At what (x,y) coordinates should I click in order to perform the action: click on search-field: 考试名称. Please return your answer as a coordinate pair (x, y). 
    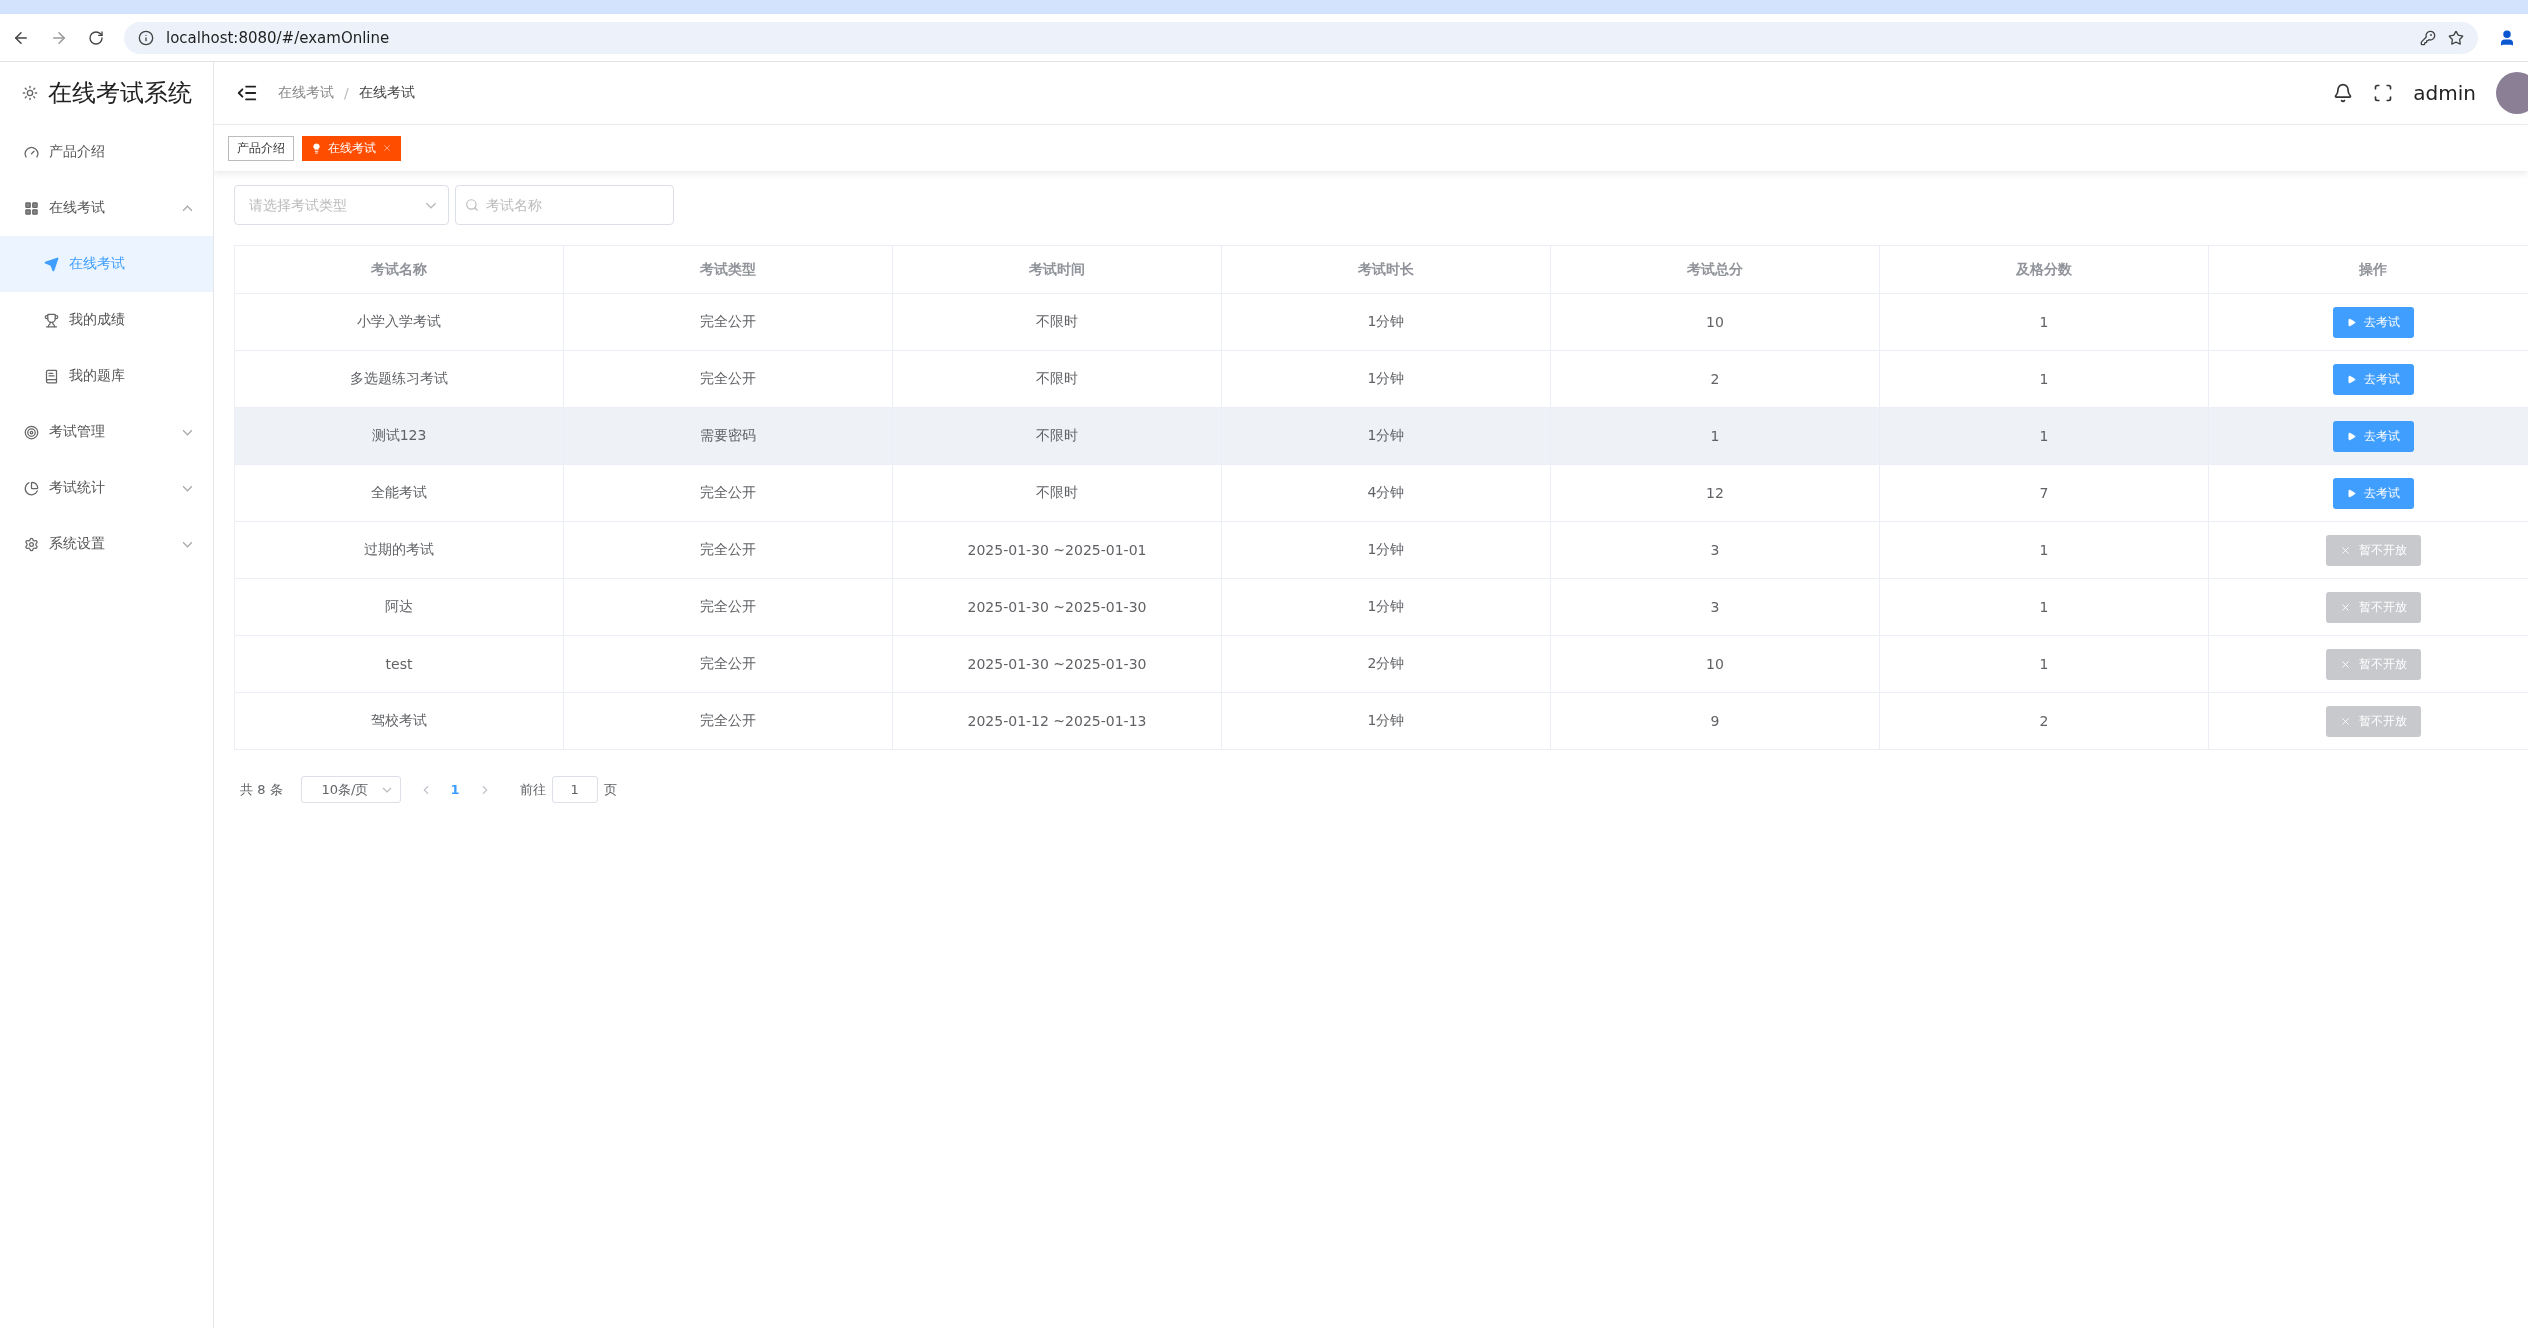
    Looking at the image, I should click on (564, 205).